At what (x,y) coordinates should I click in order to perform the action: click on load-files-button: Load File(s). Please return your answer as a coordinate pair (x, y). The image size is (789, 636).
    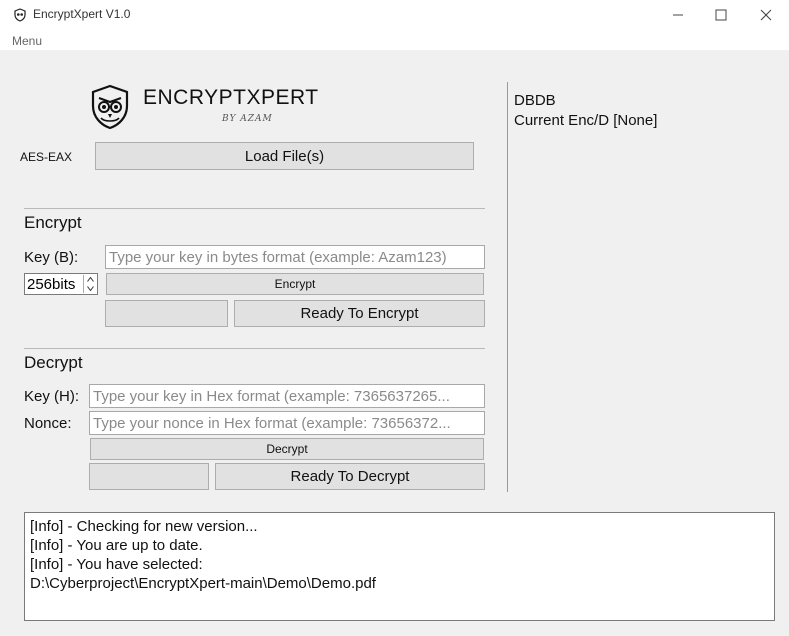
    Looking at the image, I should click on (284, 156).